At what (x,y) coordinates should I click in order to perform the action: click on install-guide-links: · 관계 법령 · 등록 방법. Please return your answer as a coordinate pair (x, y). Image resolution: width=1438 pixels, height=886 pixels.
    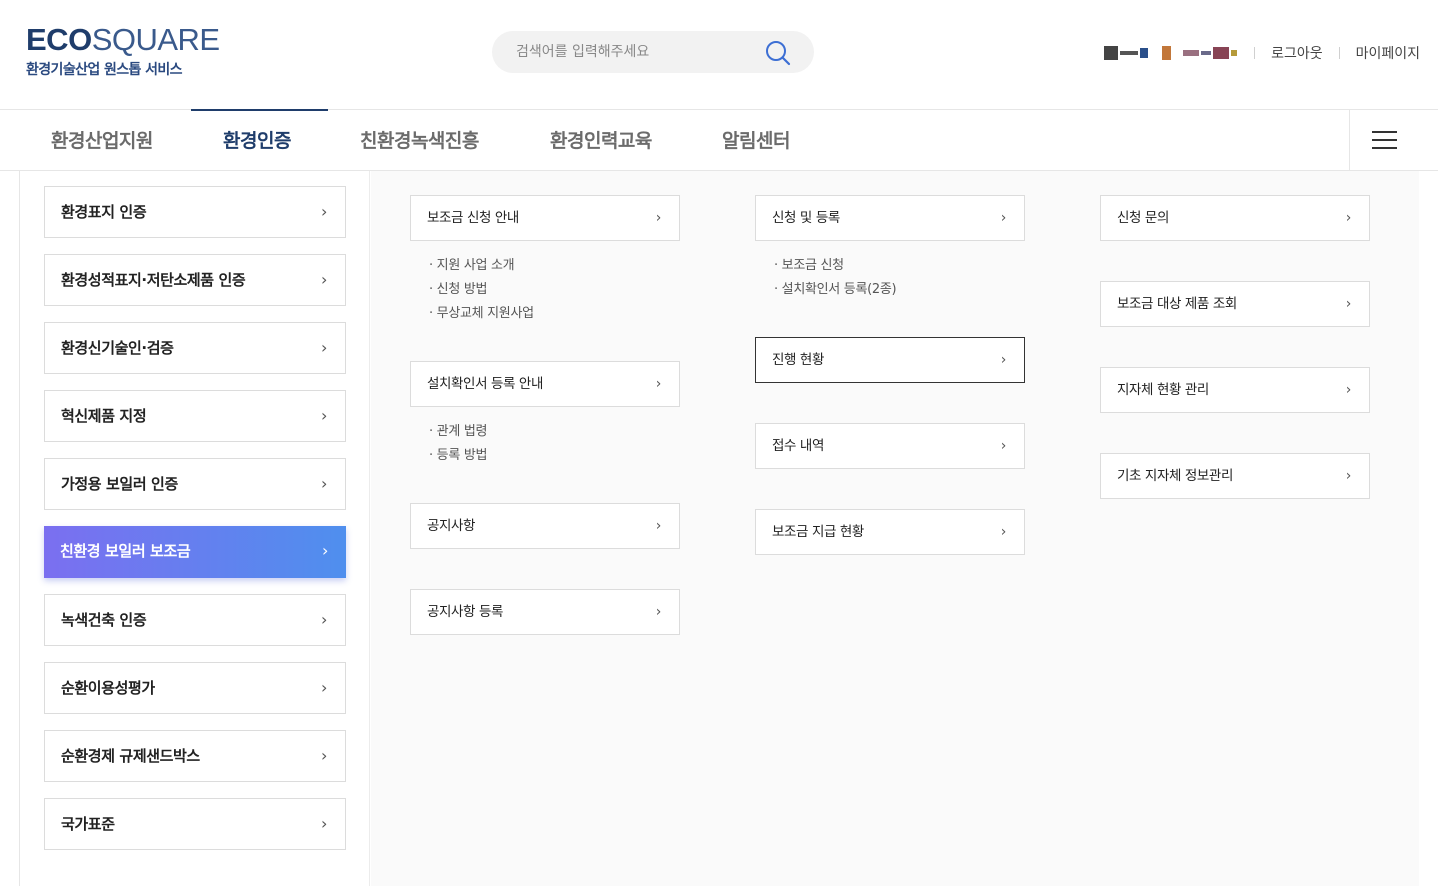
    Looking at the image, I should click on (458, 444).